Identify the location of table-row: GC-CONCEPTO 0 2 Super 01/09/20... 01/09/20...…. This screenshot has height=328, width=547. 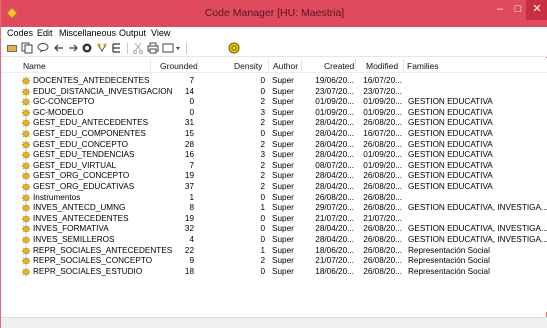
(274, 102).